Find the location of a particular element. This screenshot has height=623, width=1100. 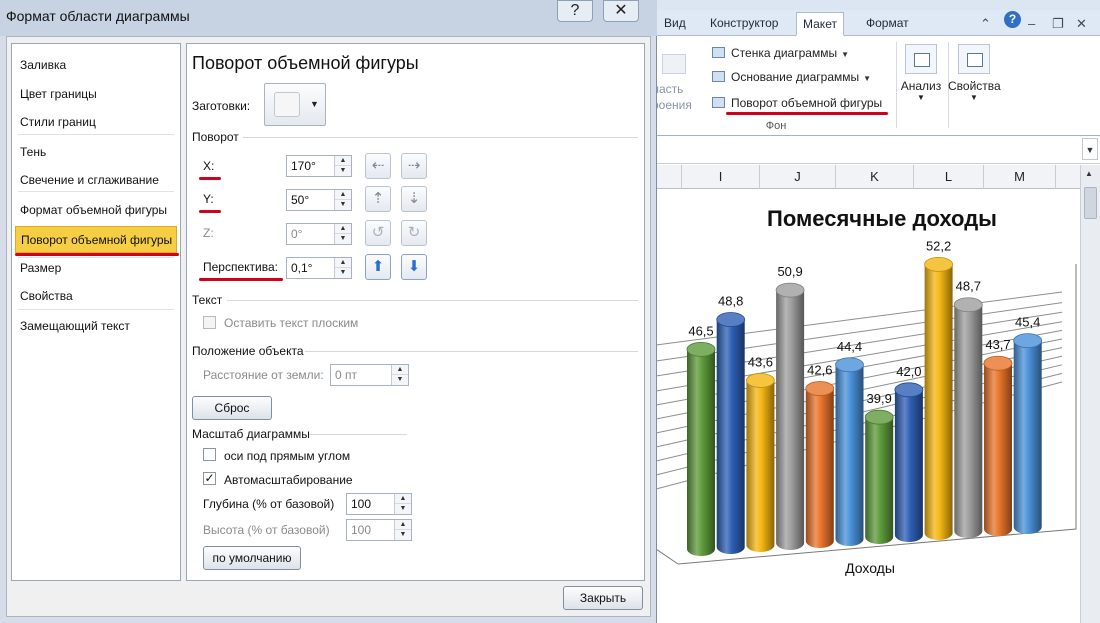

properties-icon is located at coordinates (974, 59).